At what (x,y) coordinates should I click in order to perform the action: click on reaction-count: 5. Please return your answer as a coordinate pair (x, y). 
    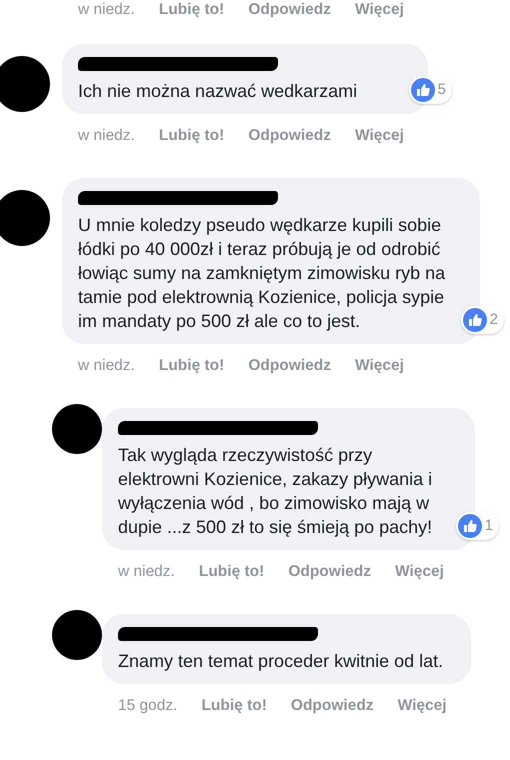
    Looking at the image, I should click on (442, 90).